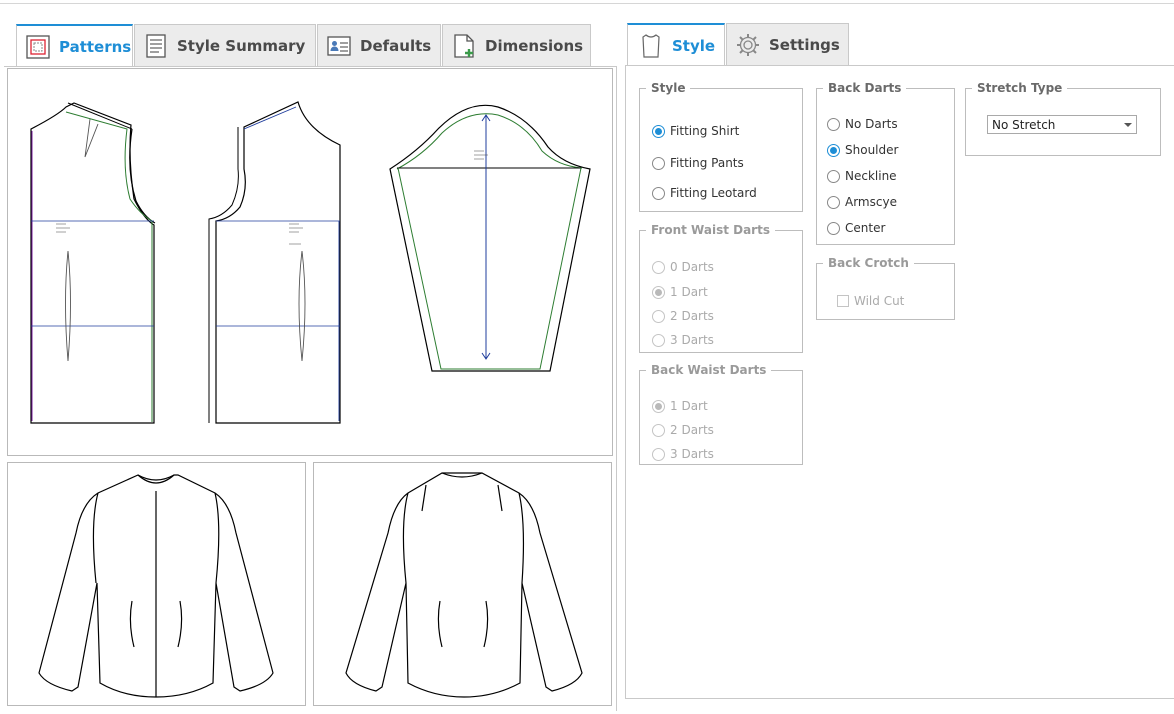  I want to click on front-darts-option-2: 2 Darts, so click(683, 316).